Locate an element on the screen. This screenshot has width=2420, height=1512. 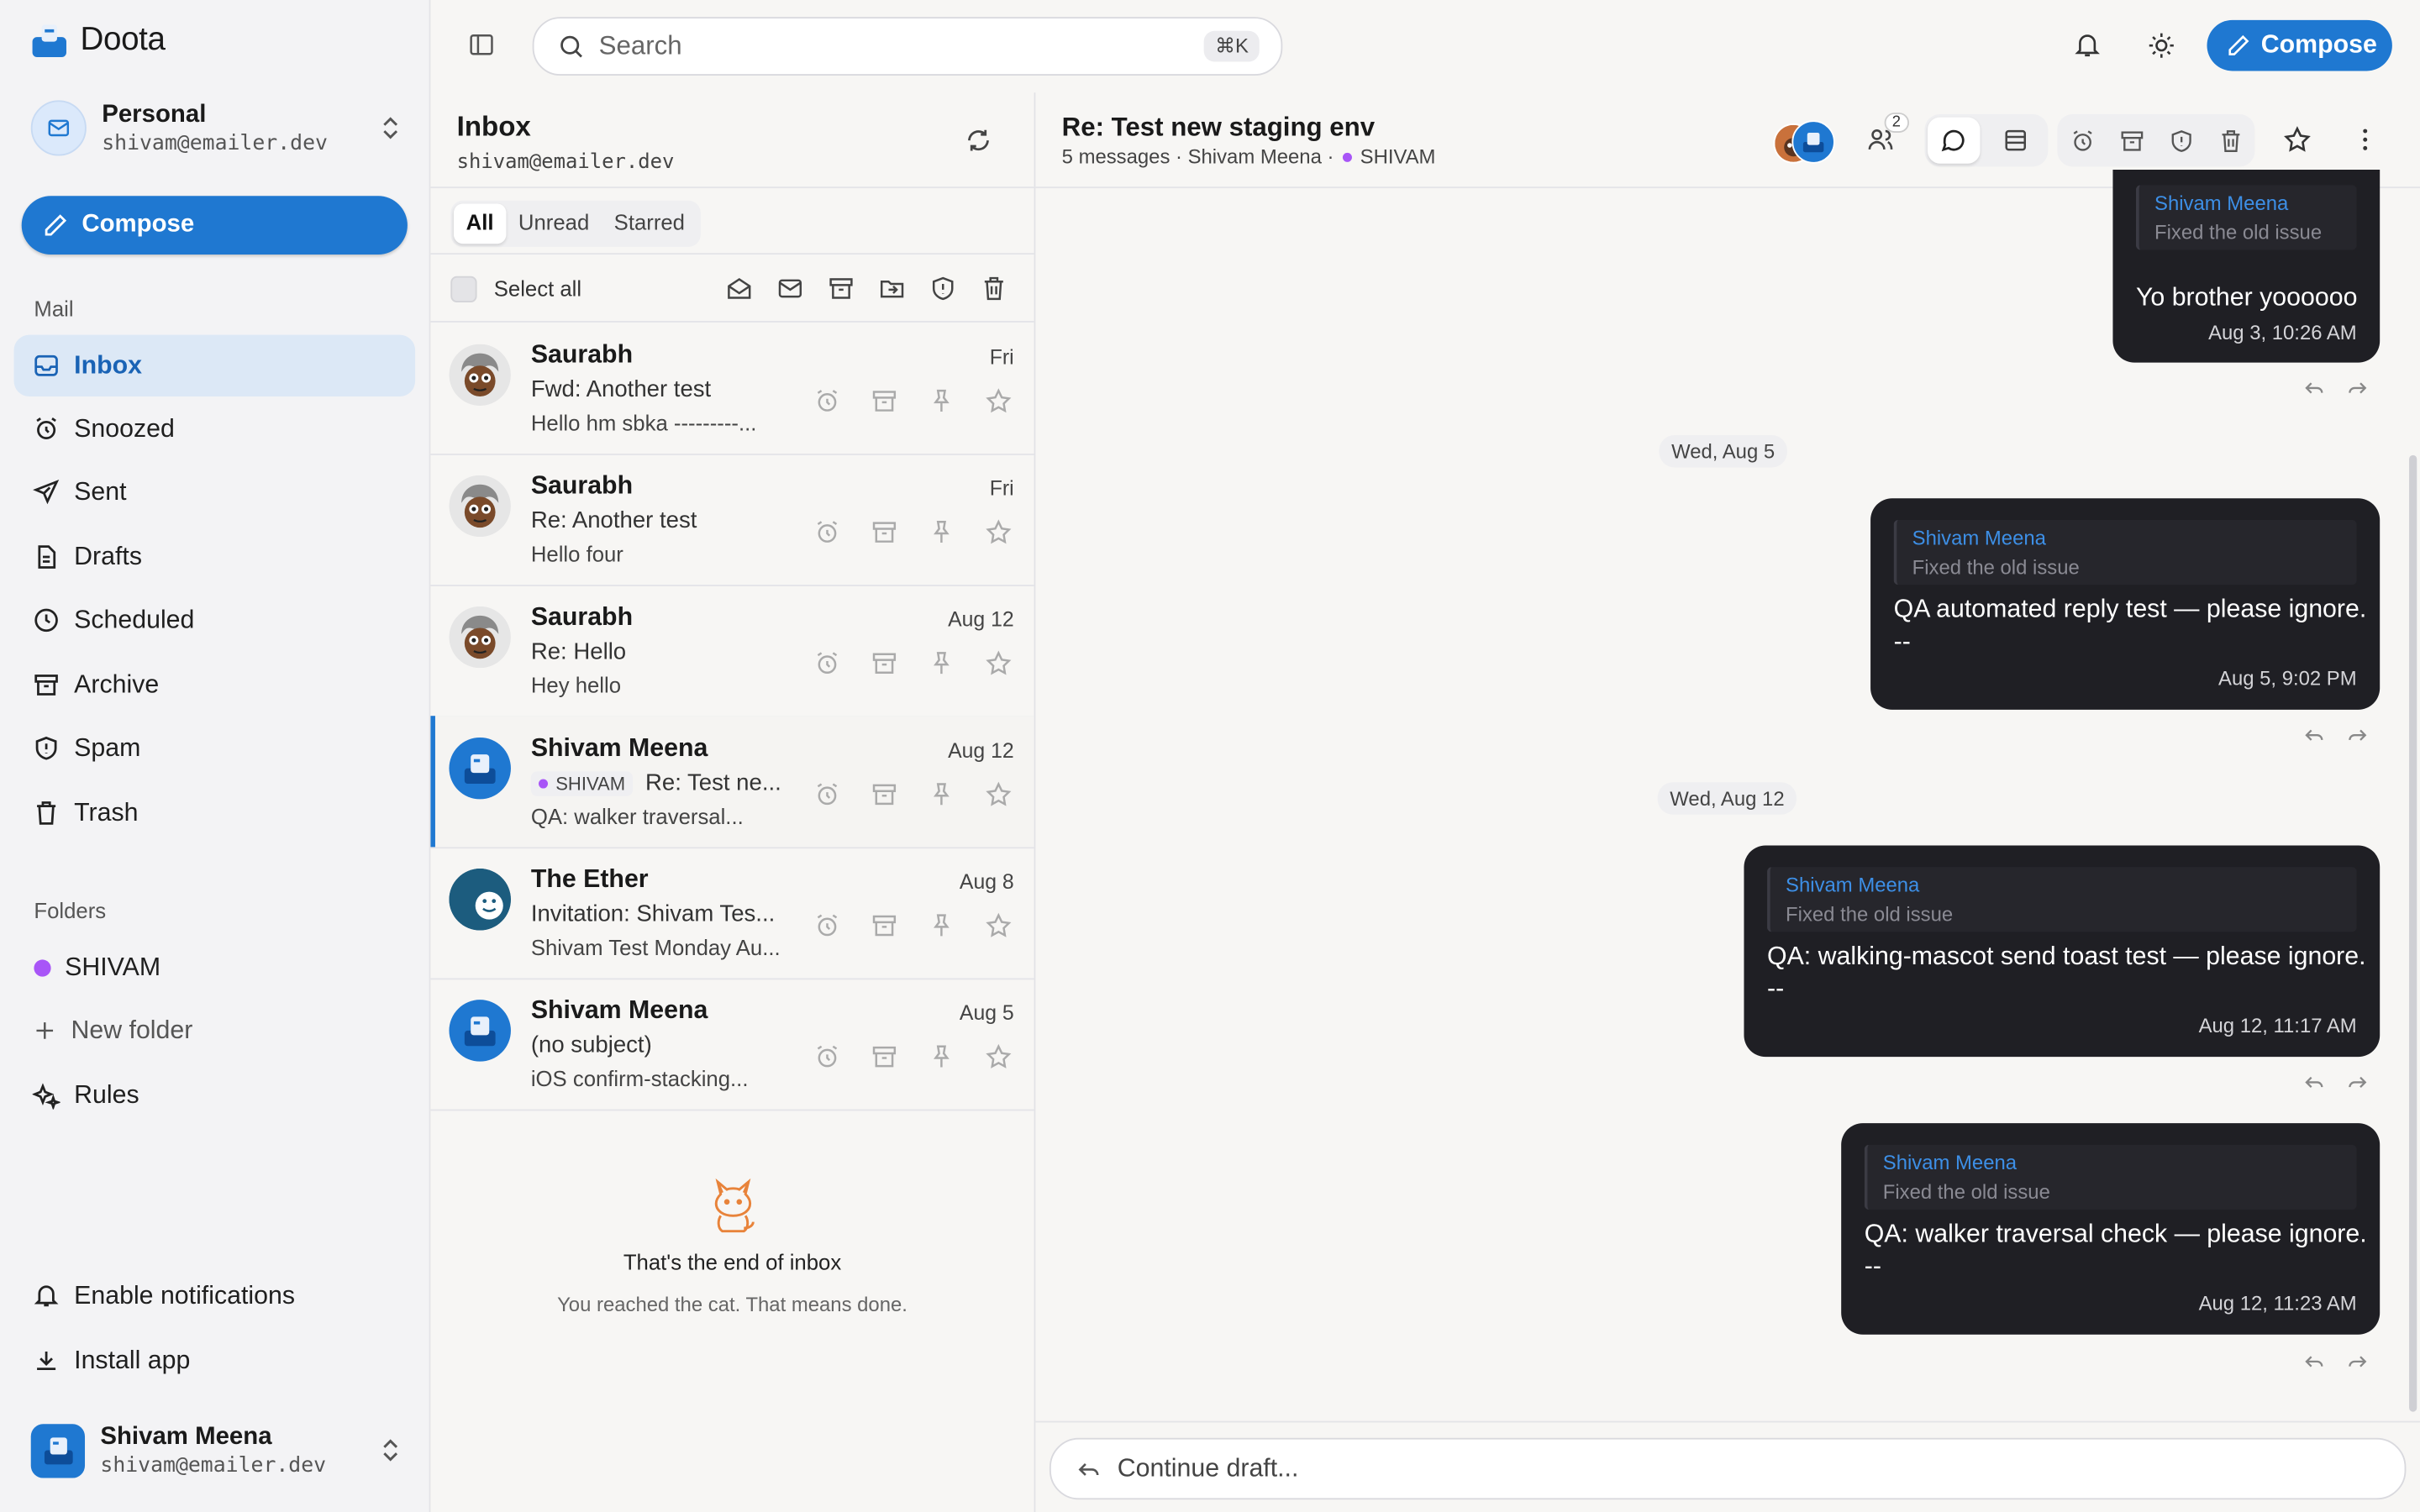
install-app-label: Install app is located at coordinates (132, 1360).